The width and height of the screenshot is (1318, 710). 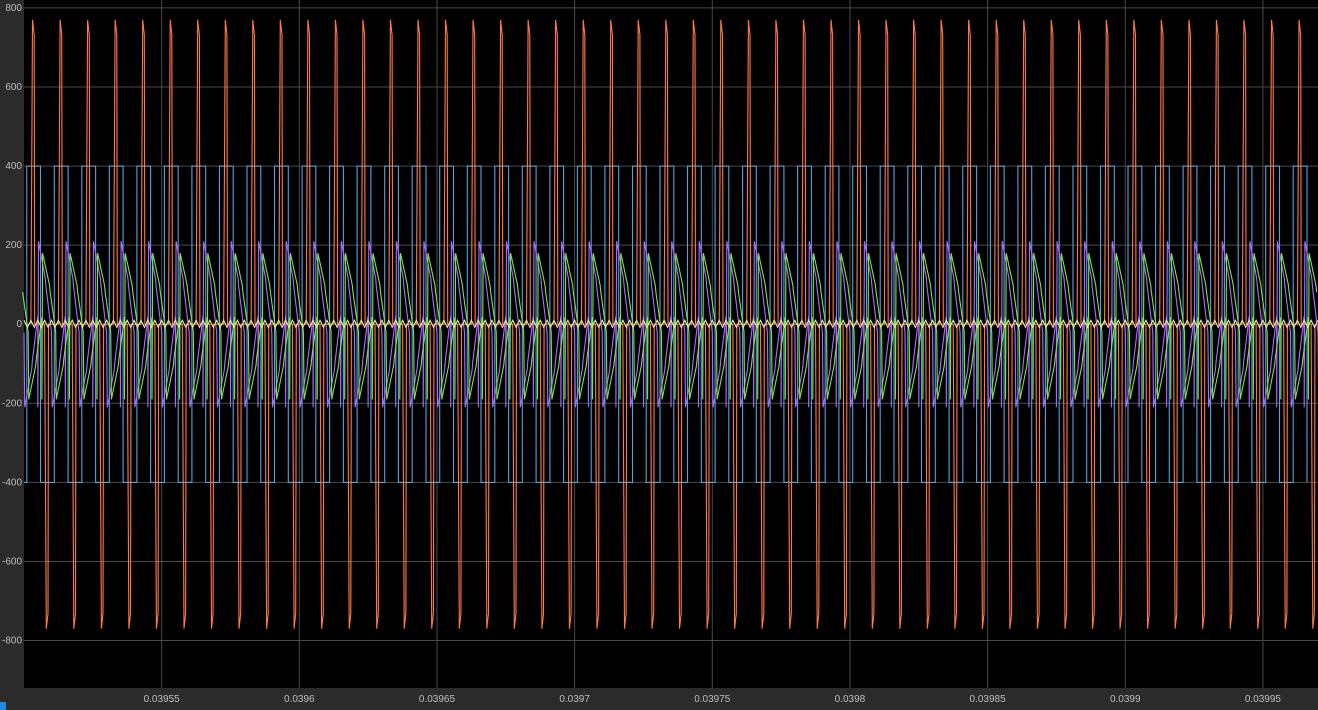 What do you see at coordinates (13, 245) in the screenshot?
I see `y-tick-label: 200` at bounding box center [13, 245].